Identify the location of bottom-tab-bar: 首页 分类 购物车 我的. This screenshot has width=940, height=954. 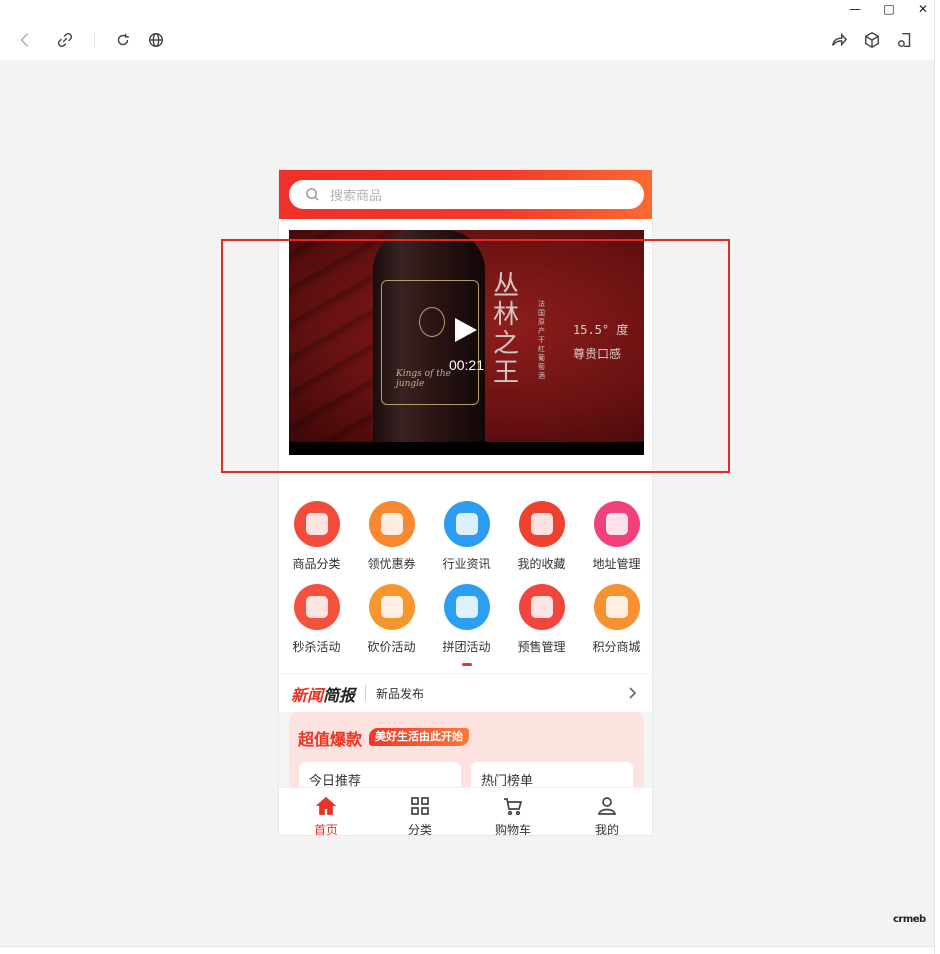
(465, 811).